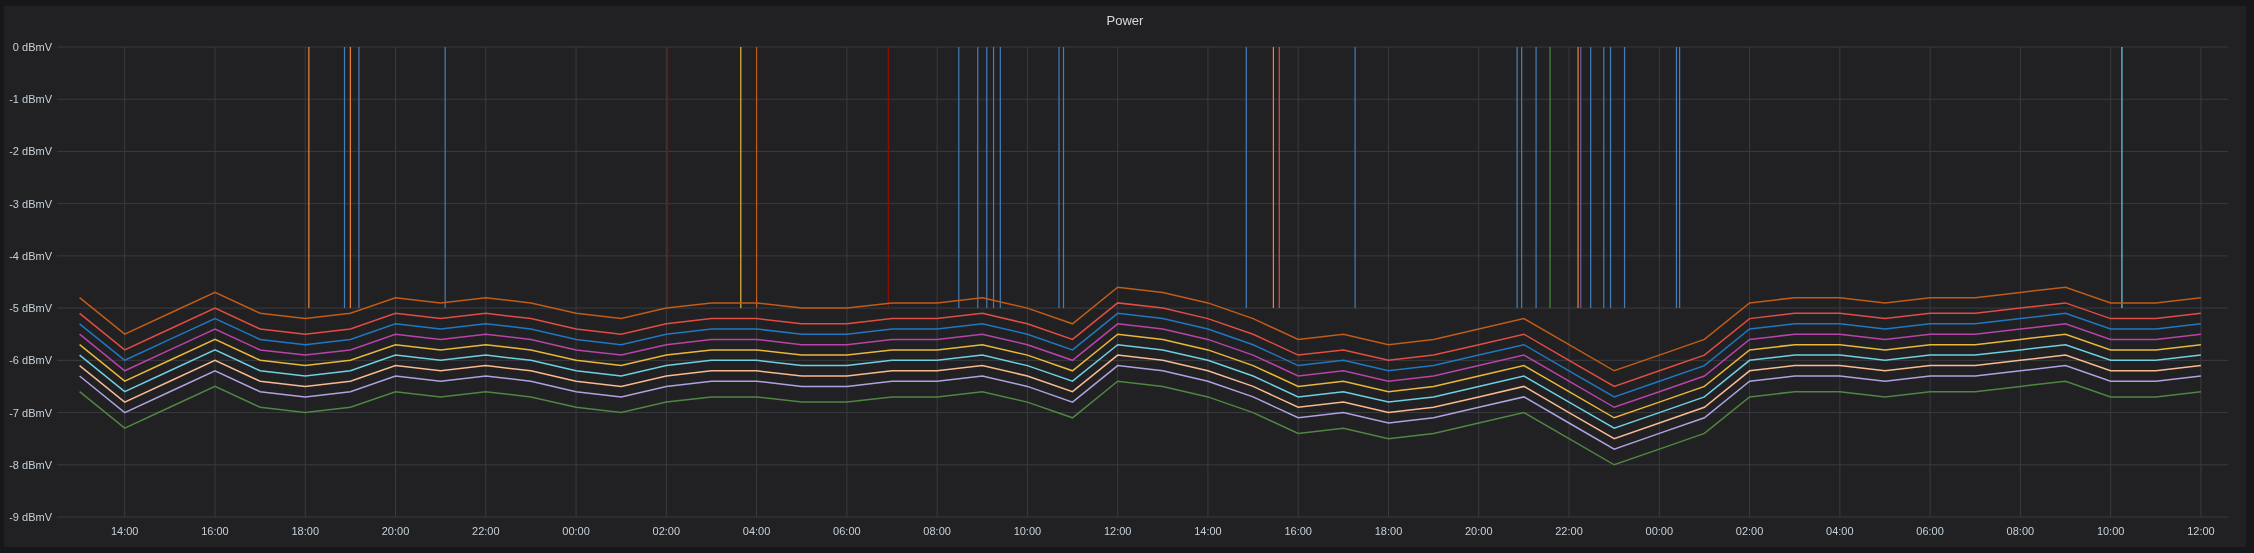 The width and height of the screenshot is (2254, 553). Describe the element at coordinates (30, 151) in the screenshot. I see `y-axis-label: -2 dBmV` at that location.